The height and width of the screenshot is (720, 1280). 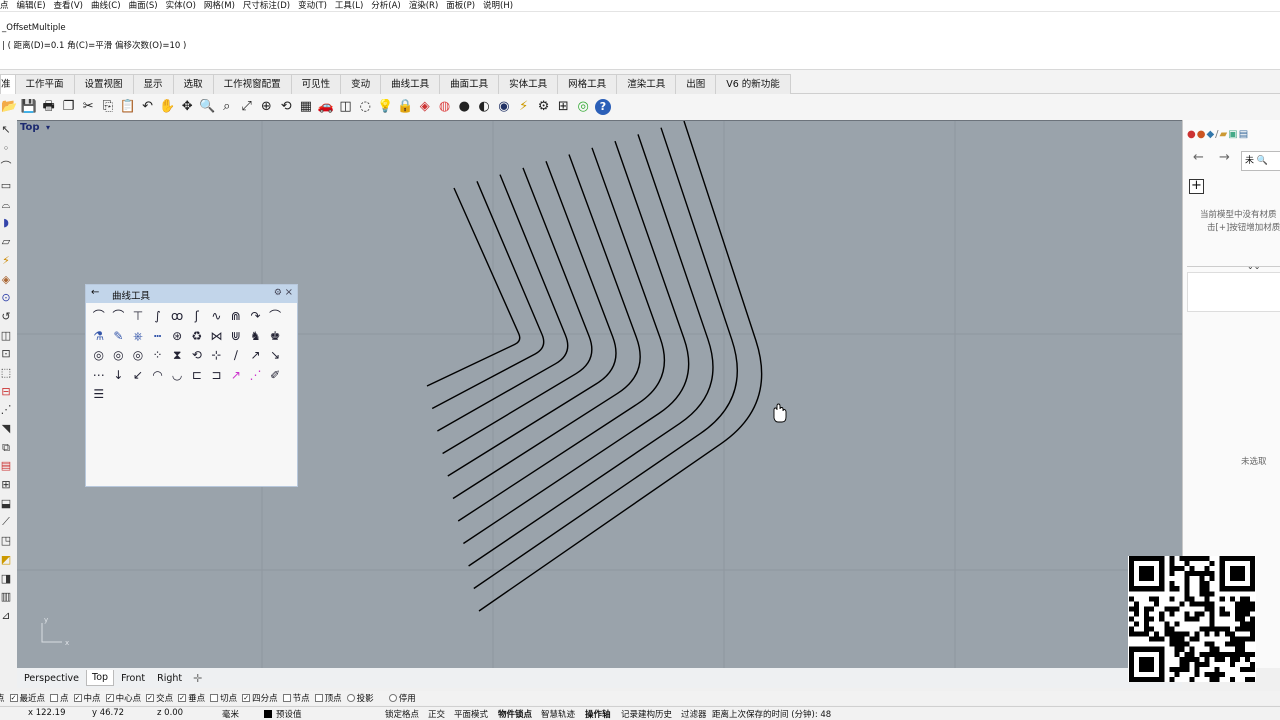 I want to click on toolbar-tab: 曲线工具, so click(x=410, y=84).